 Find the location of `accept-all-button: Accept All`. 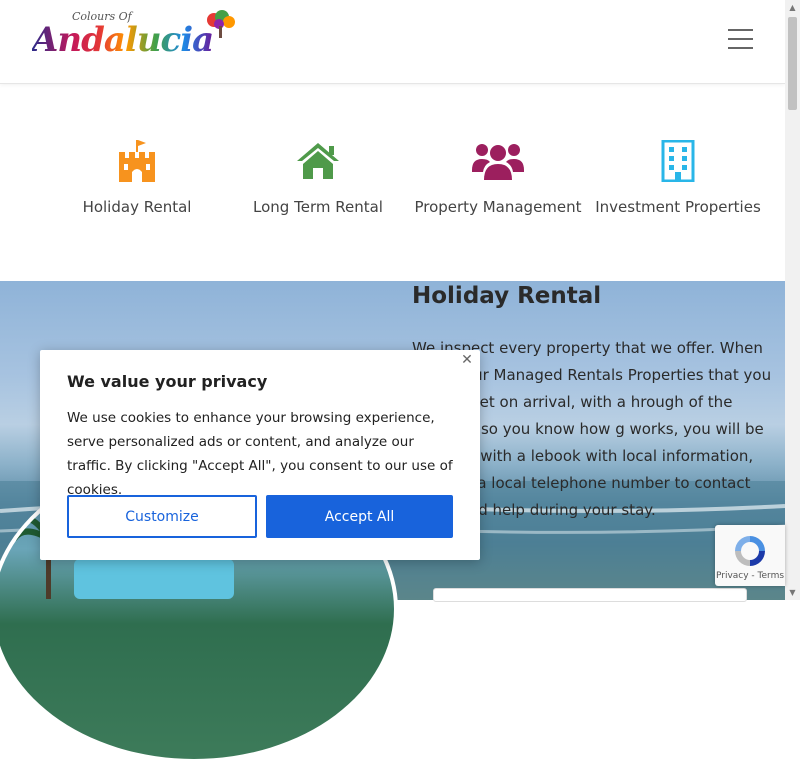

accept-all-button: Accept All is located at coordinates (359, 516).